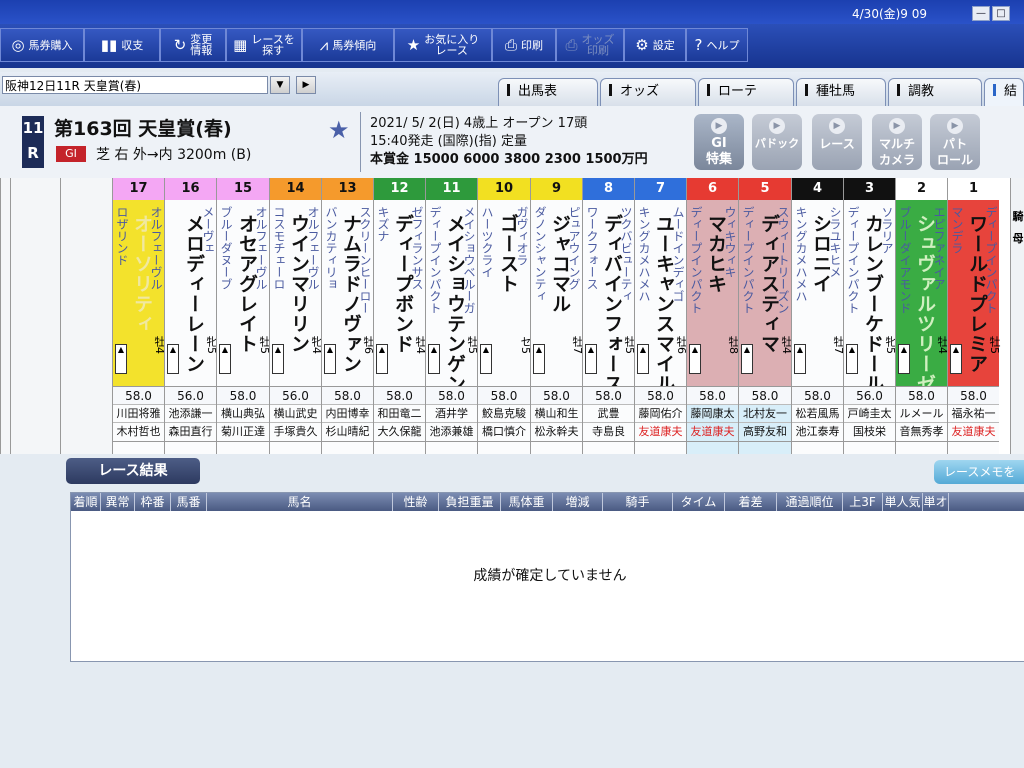 Image resolution: width=1024 pixels, height=768 pixels. What do you see at coordinates (903, 502) in the screenshot?
I see `results-column-header: 単人気` at bounding box center [903, 502].